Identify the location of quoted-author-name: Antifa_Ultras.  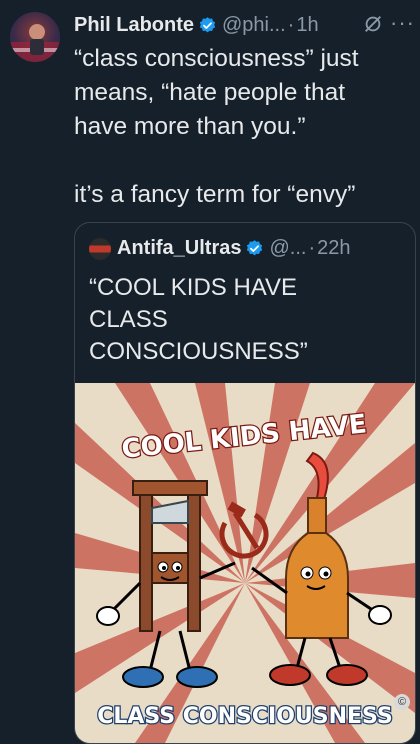
(179, 248).